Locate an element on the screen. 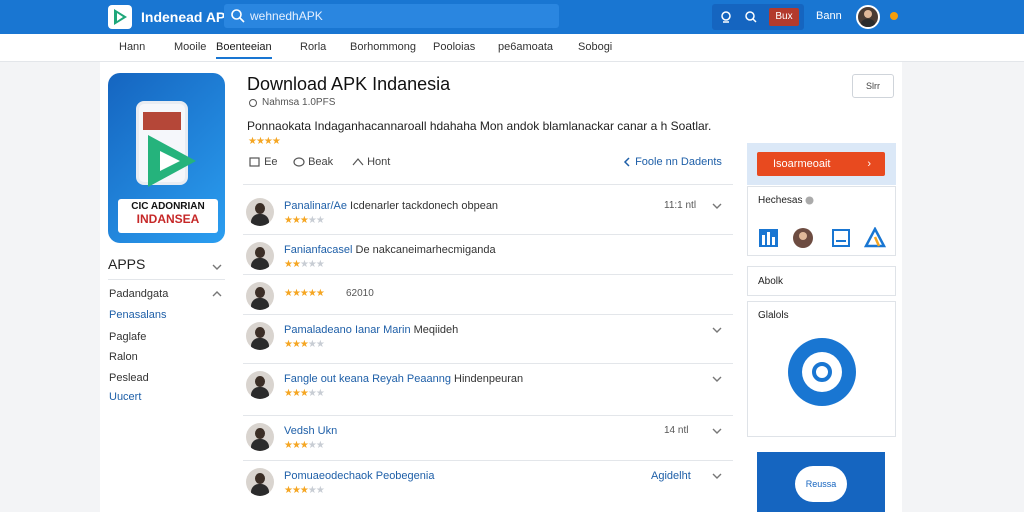 The width and height of the screenshot is (1024, 512). review-text: Hindenpeuran is located at coordinates (487, 379).